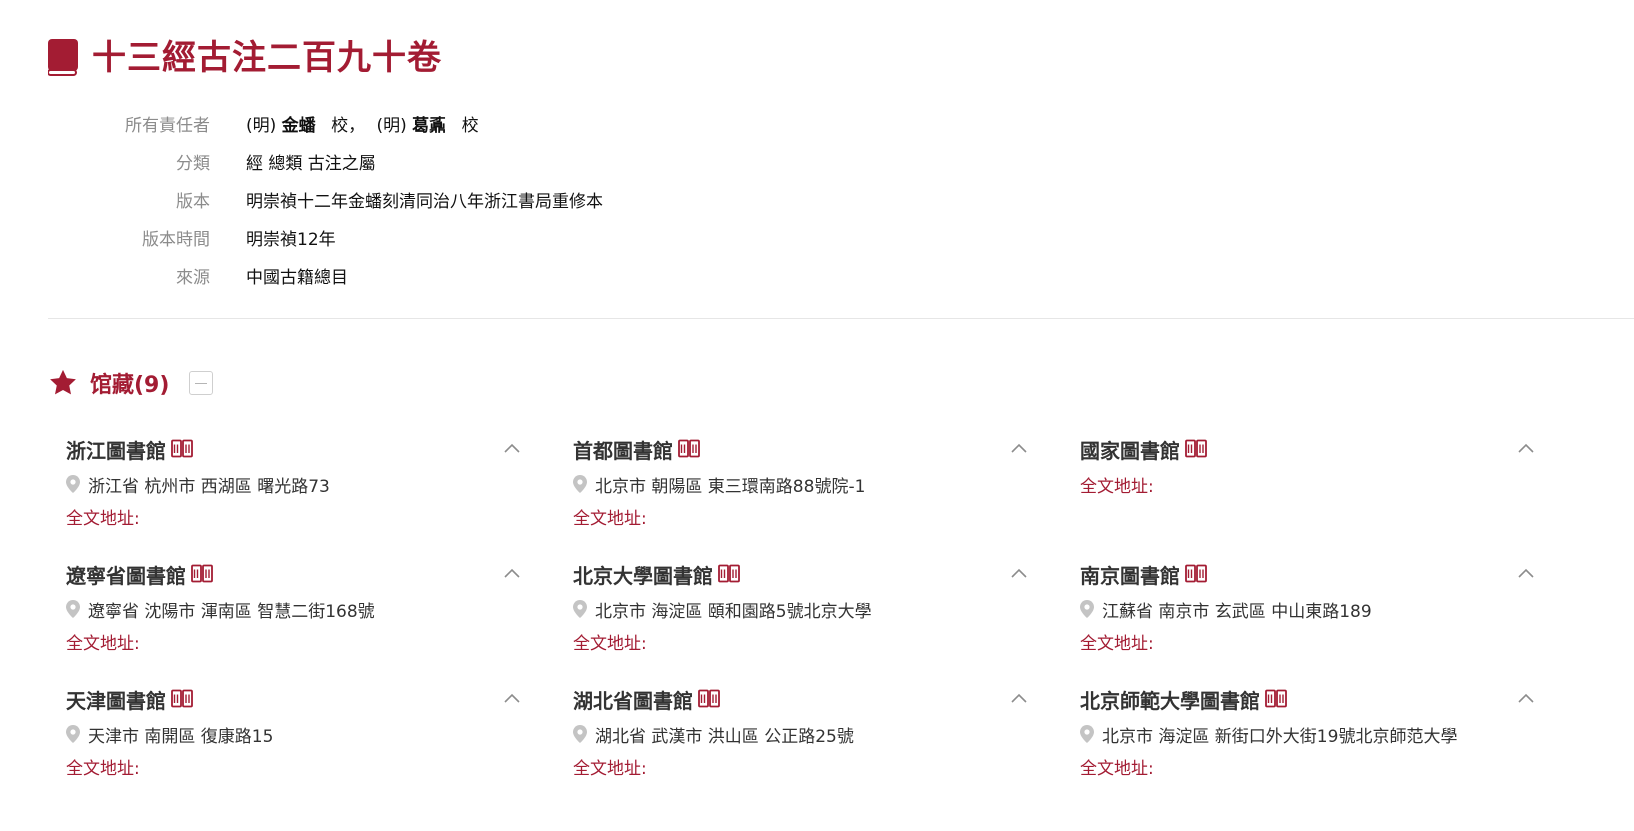 Image resolution: width=1634 pixels, height=831 pixels. Describe the element at coordinates (1308, 574) in the screenshot. I see `library-name-row: 南京圖書館` at that location.